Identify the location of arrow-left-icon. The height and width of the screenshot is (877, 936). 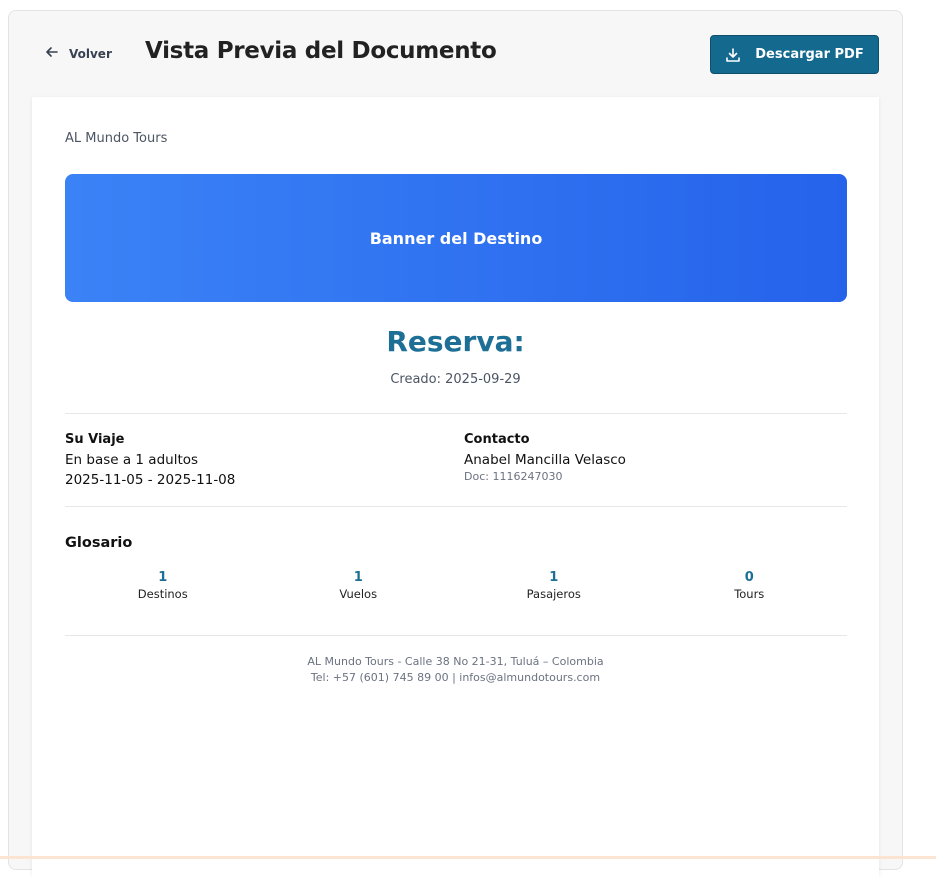
(52, 53).